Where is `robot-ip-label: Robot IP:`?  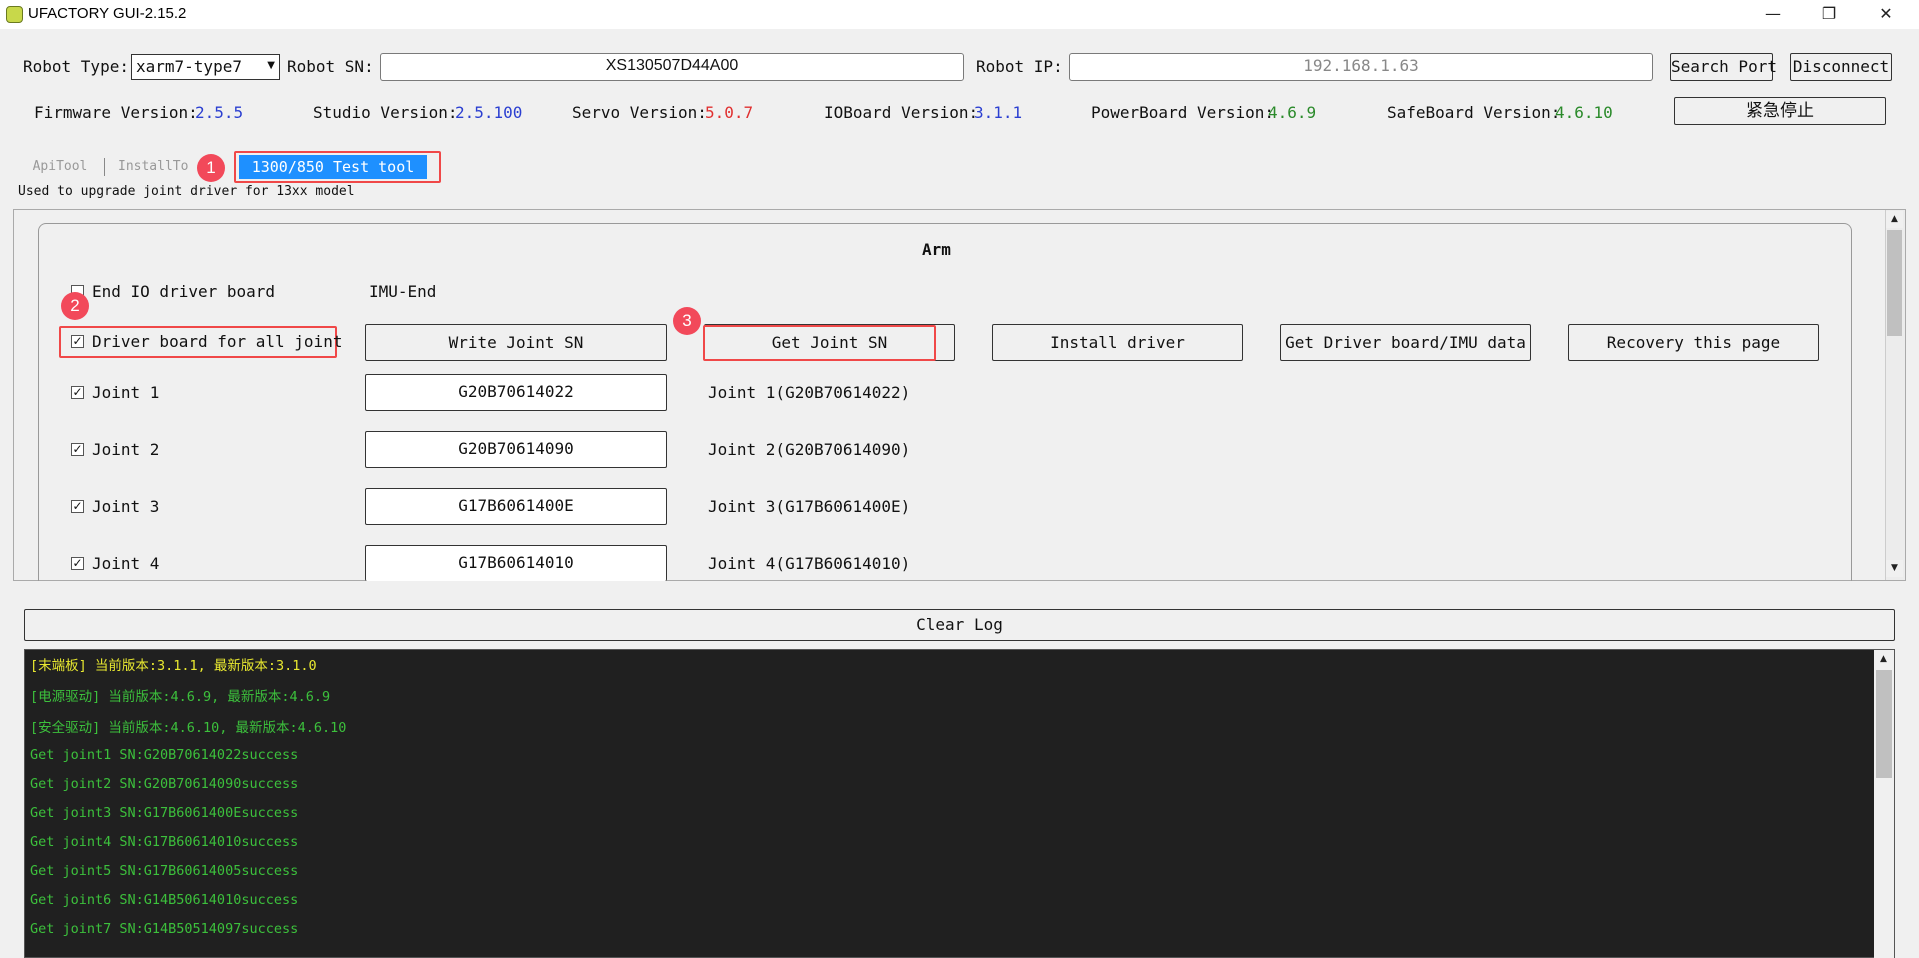 robot-ip-label: Robot IP: is located at coordinates (1019, 66).